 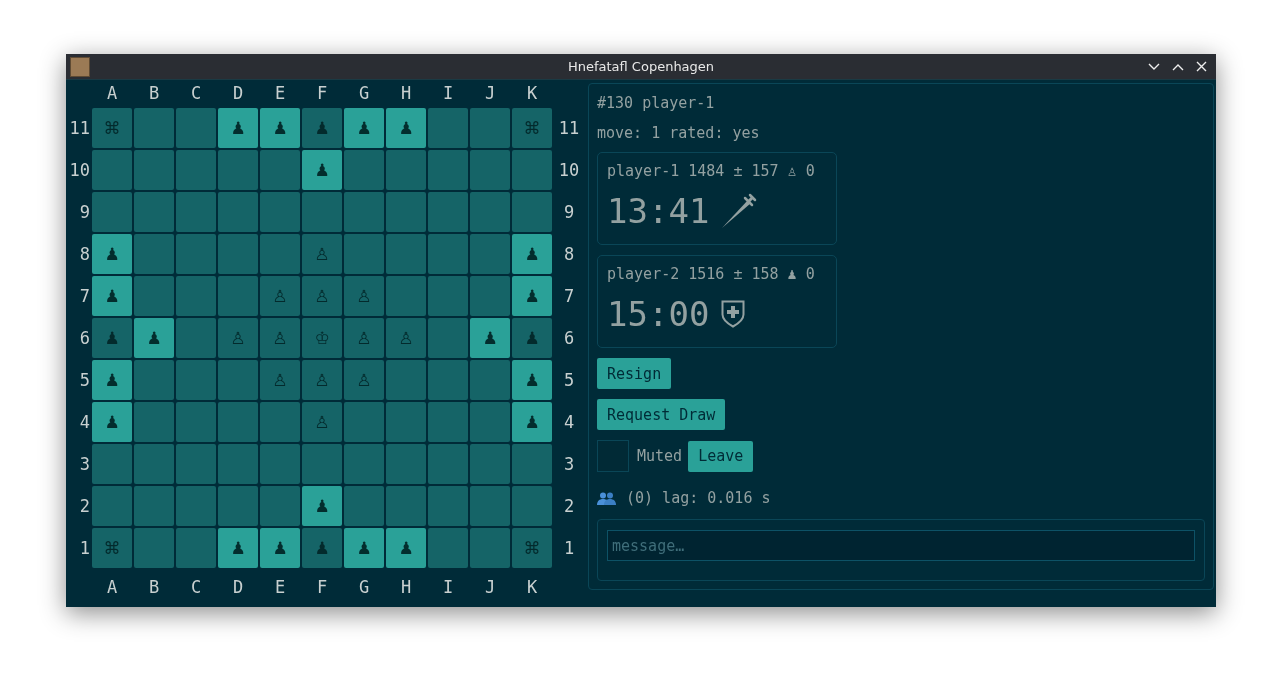 What do you see at coordinates (613, 456) in the screenshot?
I see `muted-checkbox` at bounding box center [613, 456].